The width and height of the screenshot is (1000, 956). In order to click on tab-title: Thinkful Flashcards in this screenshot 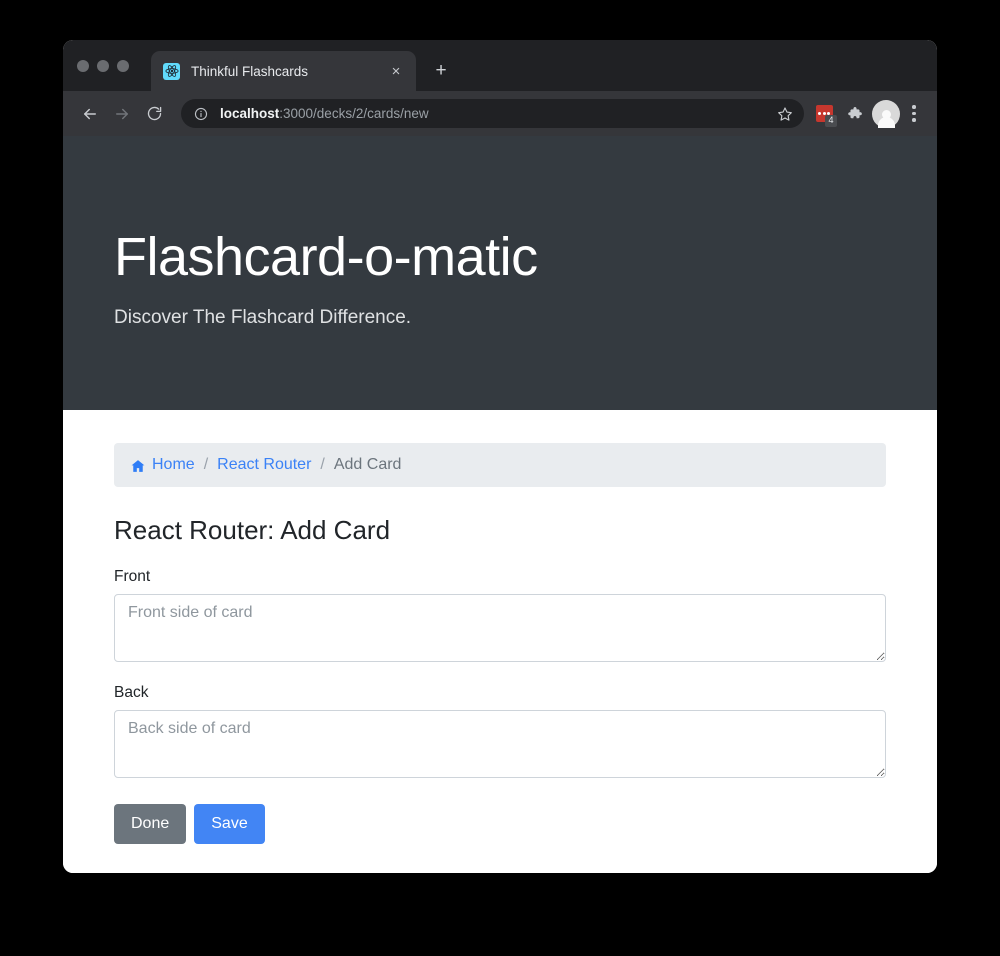, I will do `click(250, 71)`.